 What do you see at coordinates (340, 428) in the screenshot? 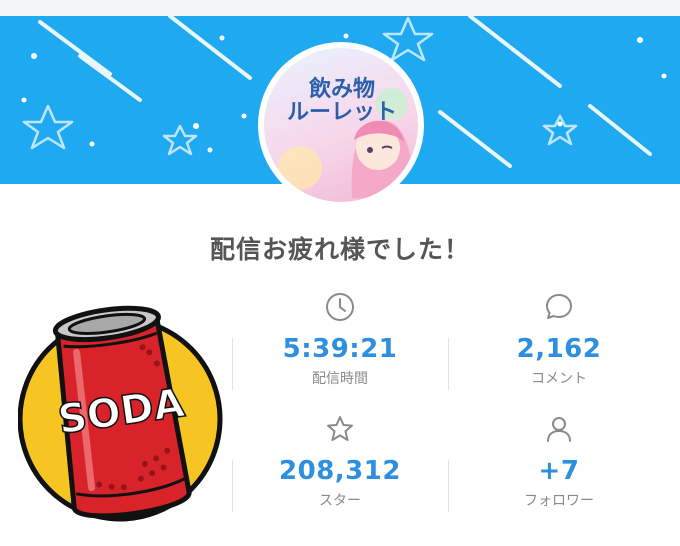
I see `star-icon` at bounding box center [340, 428].